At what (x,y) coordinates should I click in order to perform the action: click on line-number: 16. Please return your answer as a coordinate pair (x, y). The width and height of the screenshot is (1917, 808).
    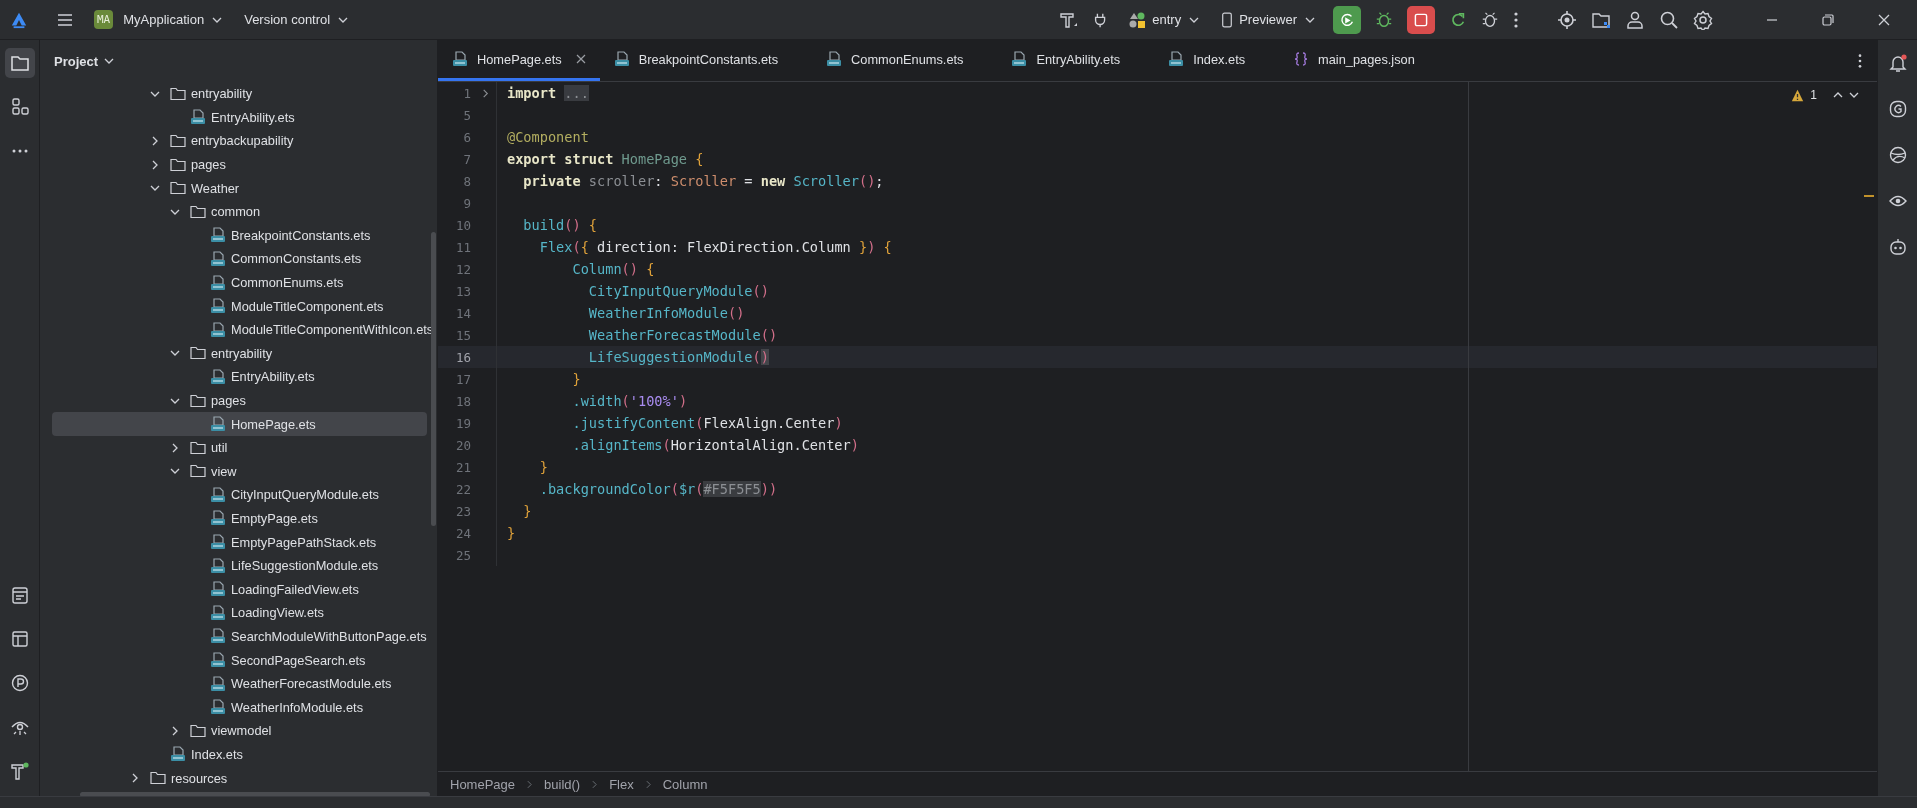
    Looking at the image, I should click on (462, 357).